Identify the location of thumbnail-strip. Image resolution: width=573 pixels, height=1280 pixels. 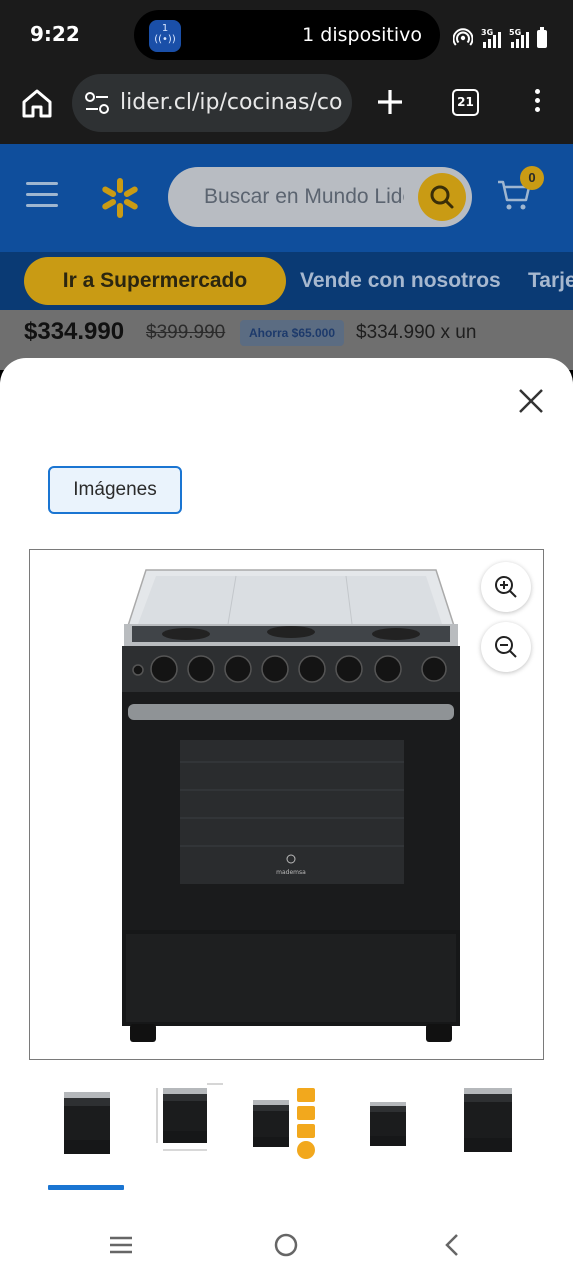
(286, 1135).